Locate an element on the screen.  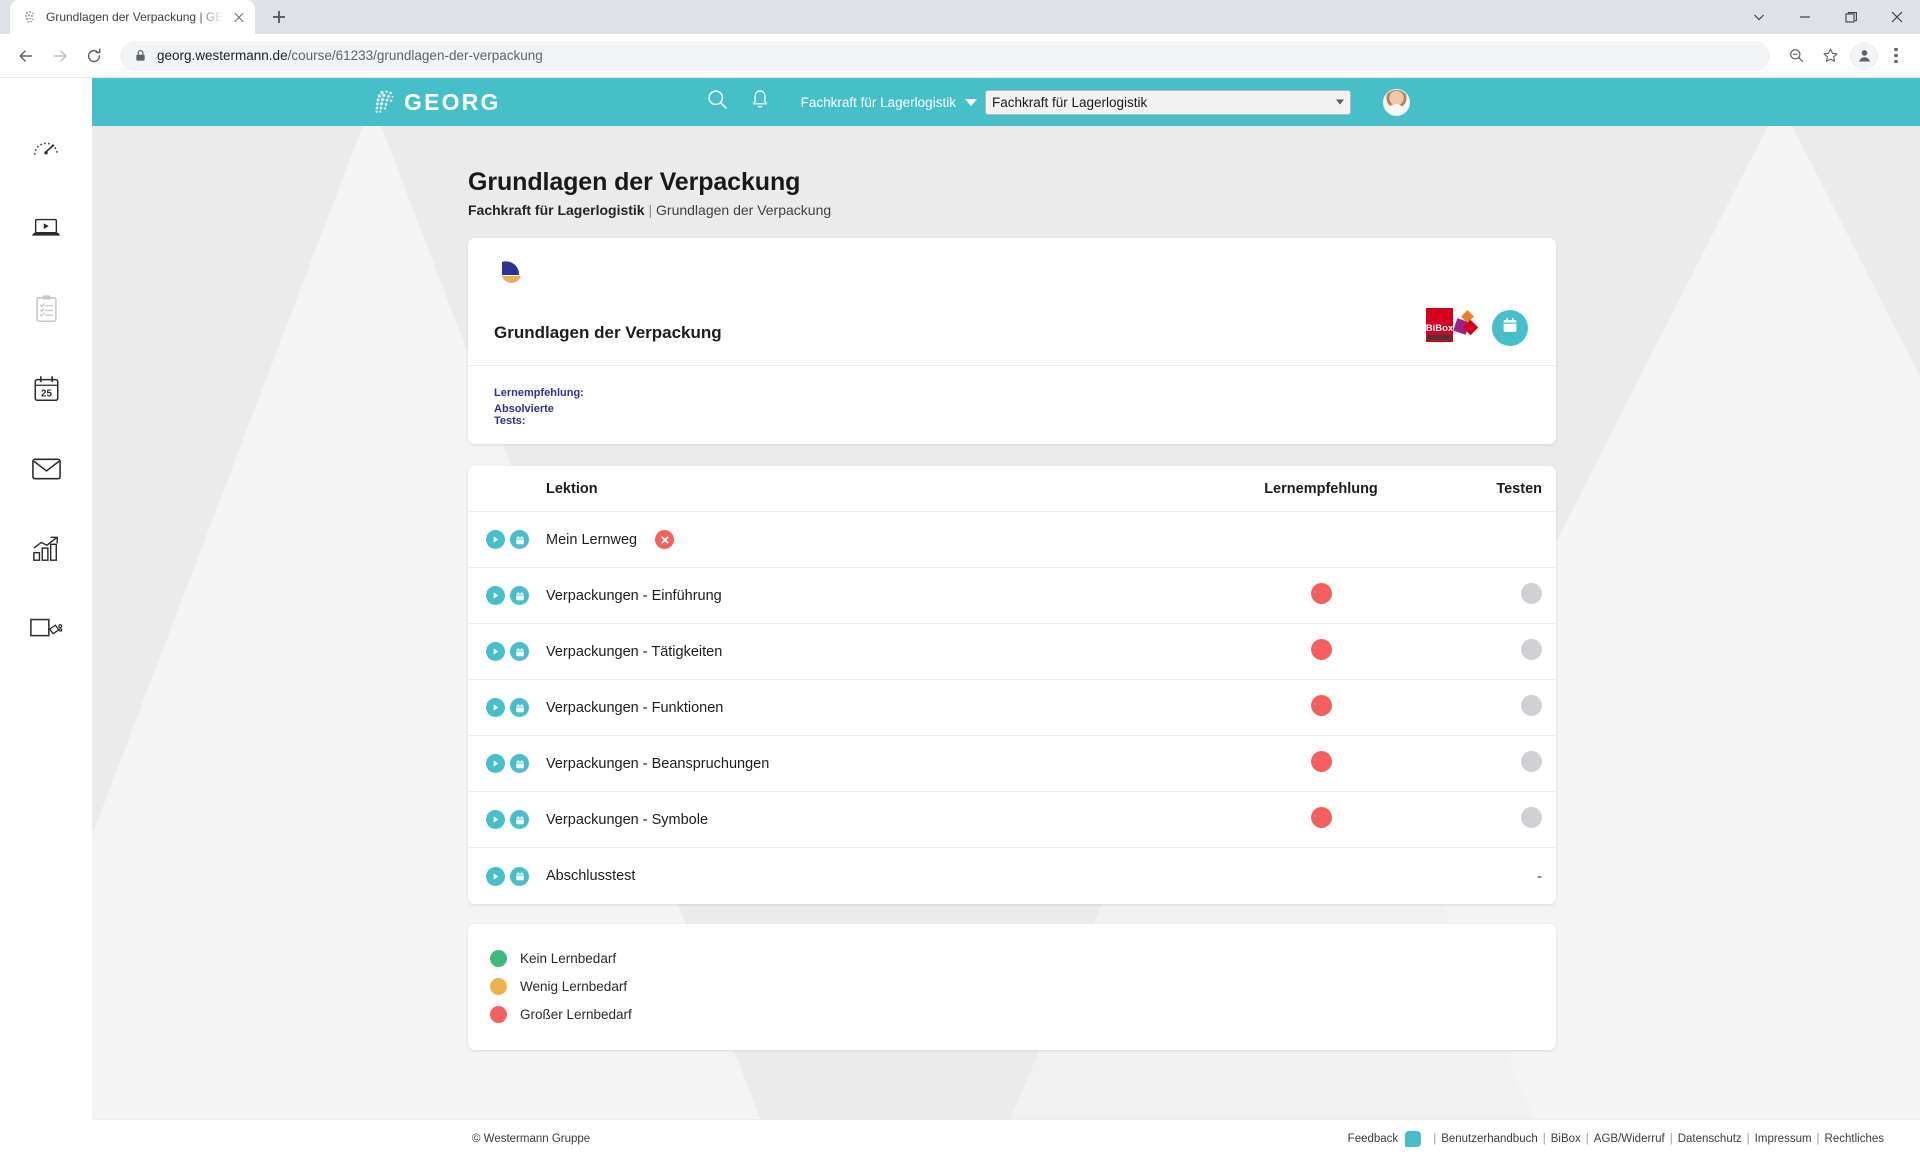
course-select: Fachkraft für Lagerlogistik is located at coordinates (1167, 102).